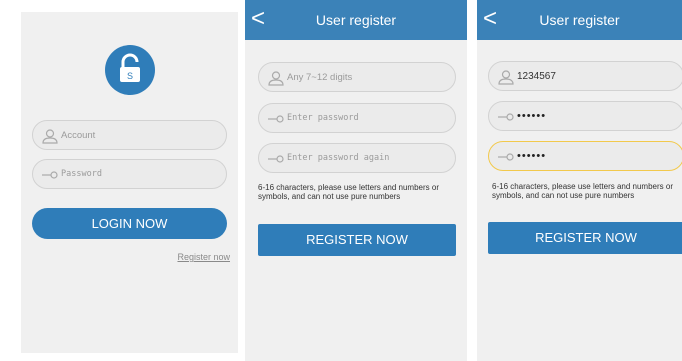 Image resolution: width=682 pixels, height=361 pixels. What do you see at coordinates (338, 158) in the screenshot?
I see `password-again-placeholder: Enter password again` at bounding box center [338, 158].